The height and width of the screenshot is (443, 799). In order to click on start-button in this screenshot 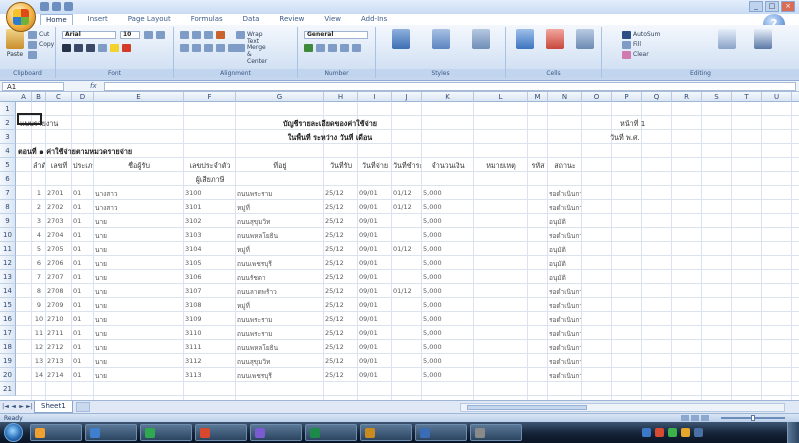, I will do `click(13, 432)`.